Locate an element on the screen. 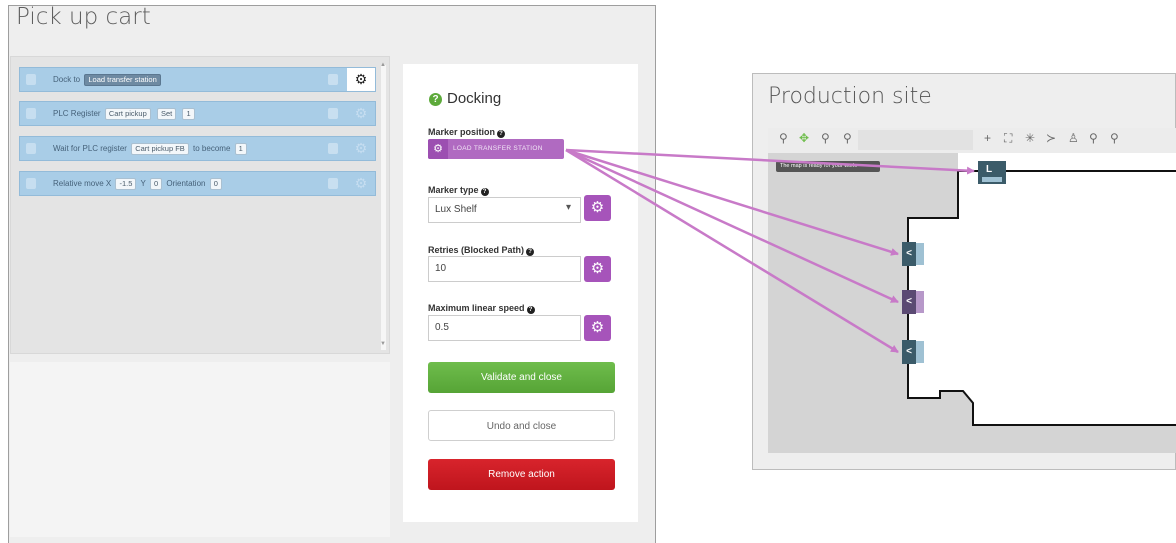 The height and width of the screenshot is (543, 1176). action-label: Orientation is located at coordinates (186, 183).